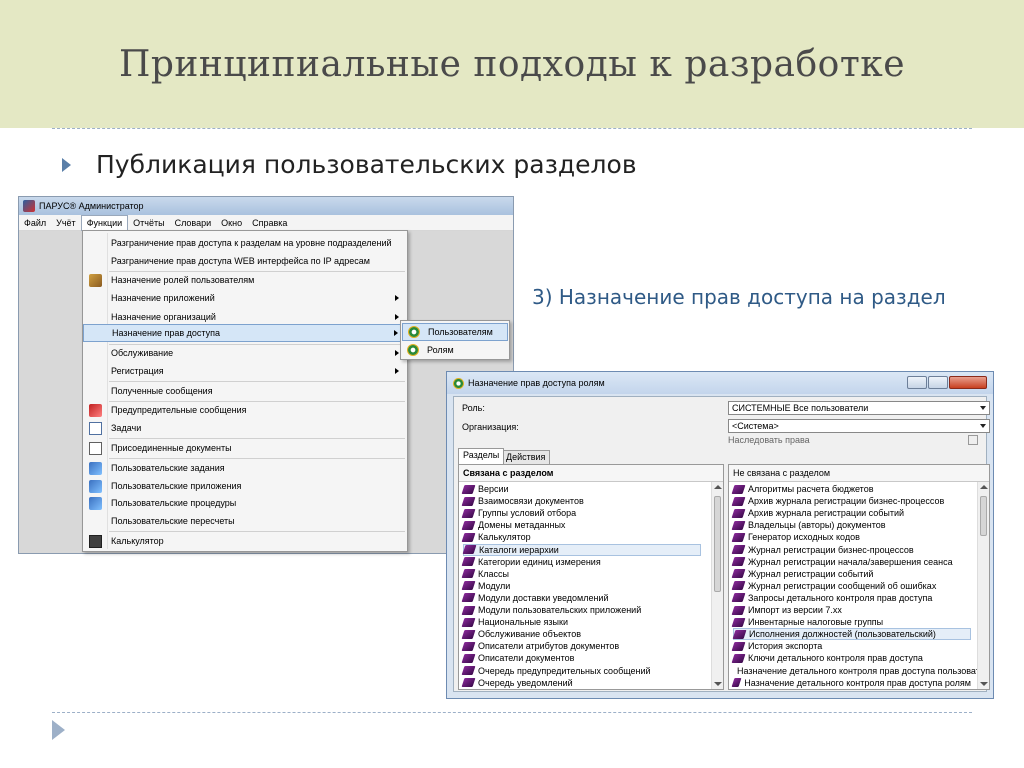  What do you see at coordinates (581, 501) in the screenshot?
I see `list-item: Взаимосвязи документов` at bounding box center [581, 501].